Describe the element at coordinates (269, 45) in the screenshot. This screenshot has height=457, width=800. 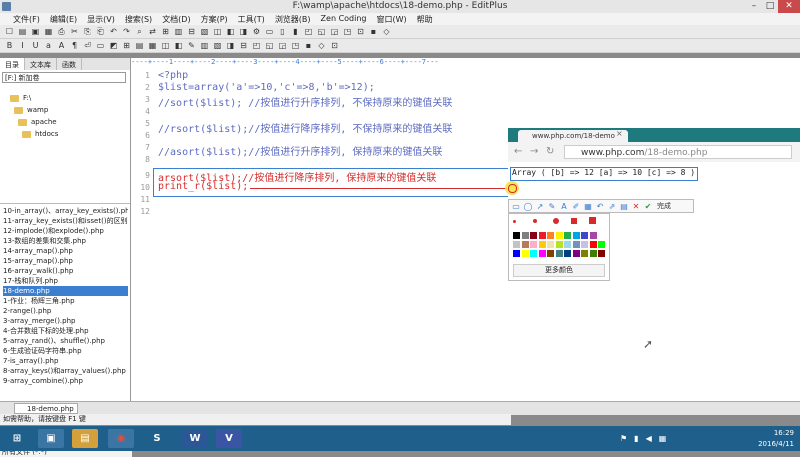
I see `html-toolbar-button-21-icon: ◱` at that location.